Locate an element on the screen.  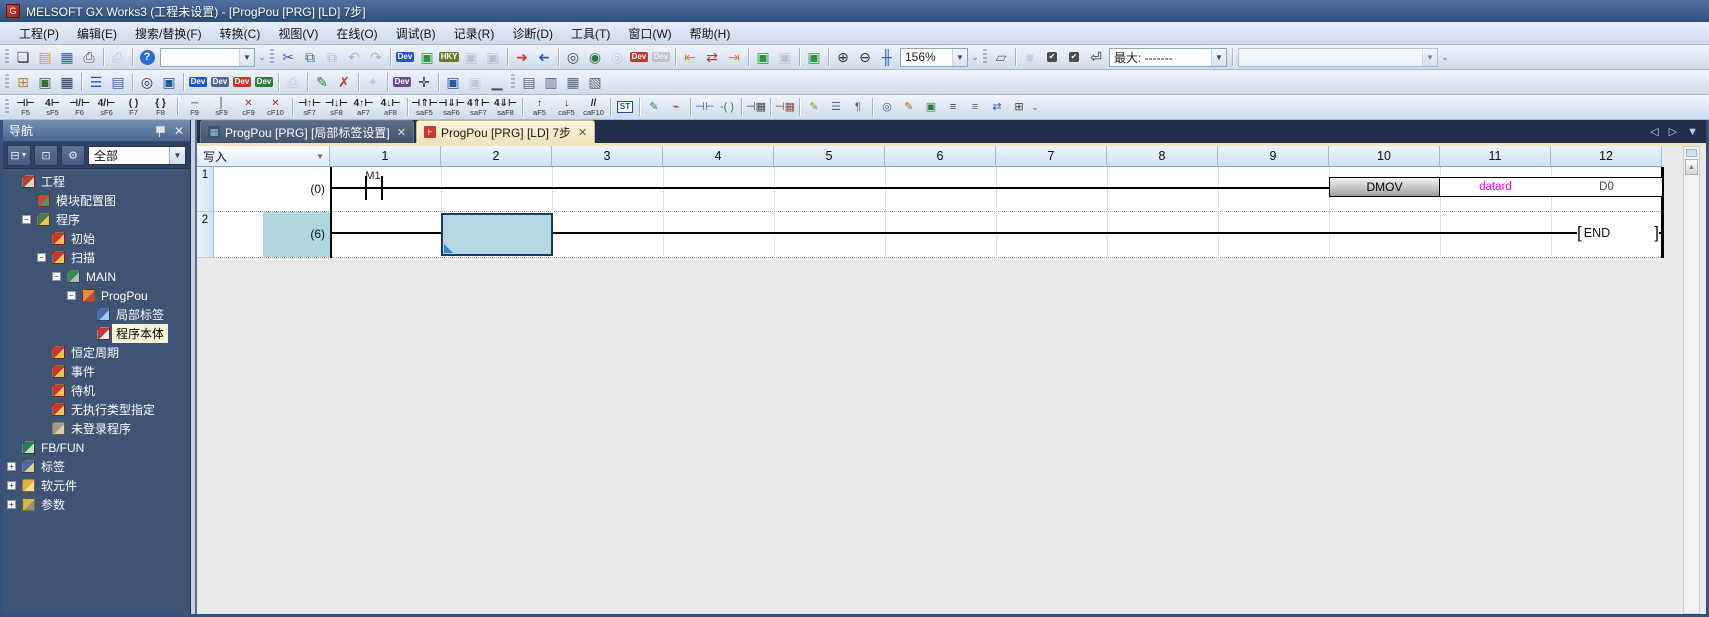
io-check-button: ✗ is located at coordinates (344, 82).